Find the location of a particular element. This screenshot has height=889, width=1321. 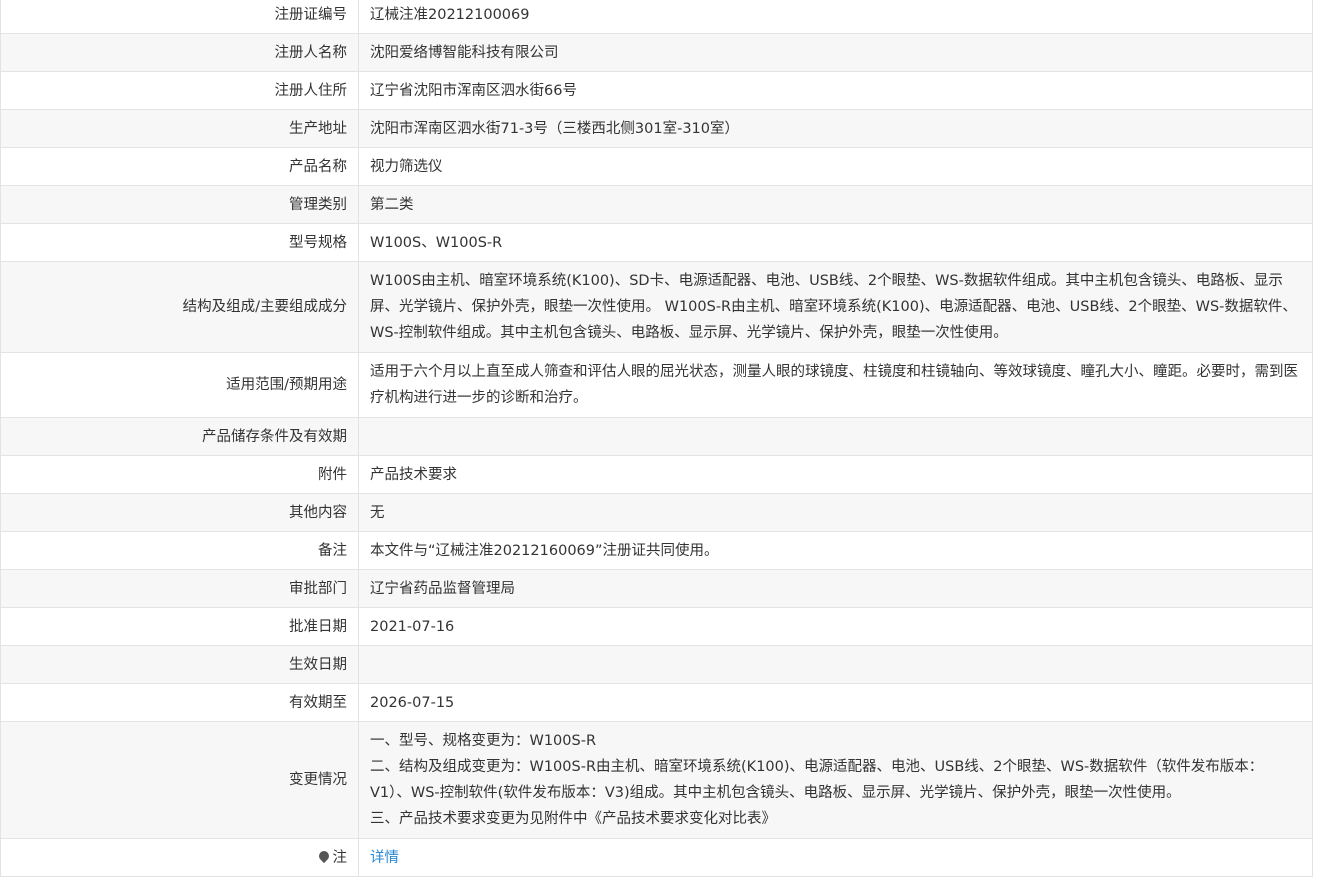

table-row: 有效期至 2026-07-15 is located at coordinates (656, 702).